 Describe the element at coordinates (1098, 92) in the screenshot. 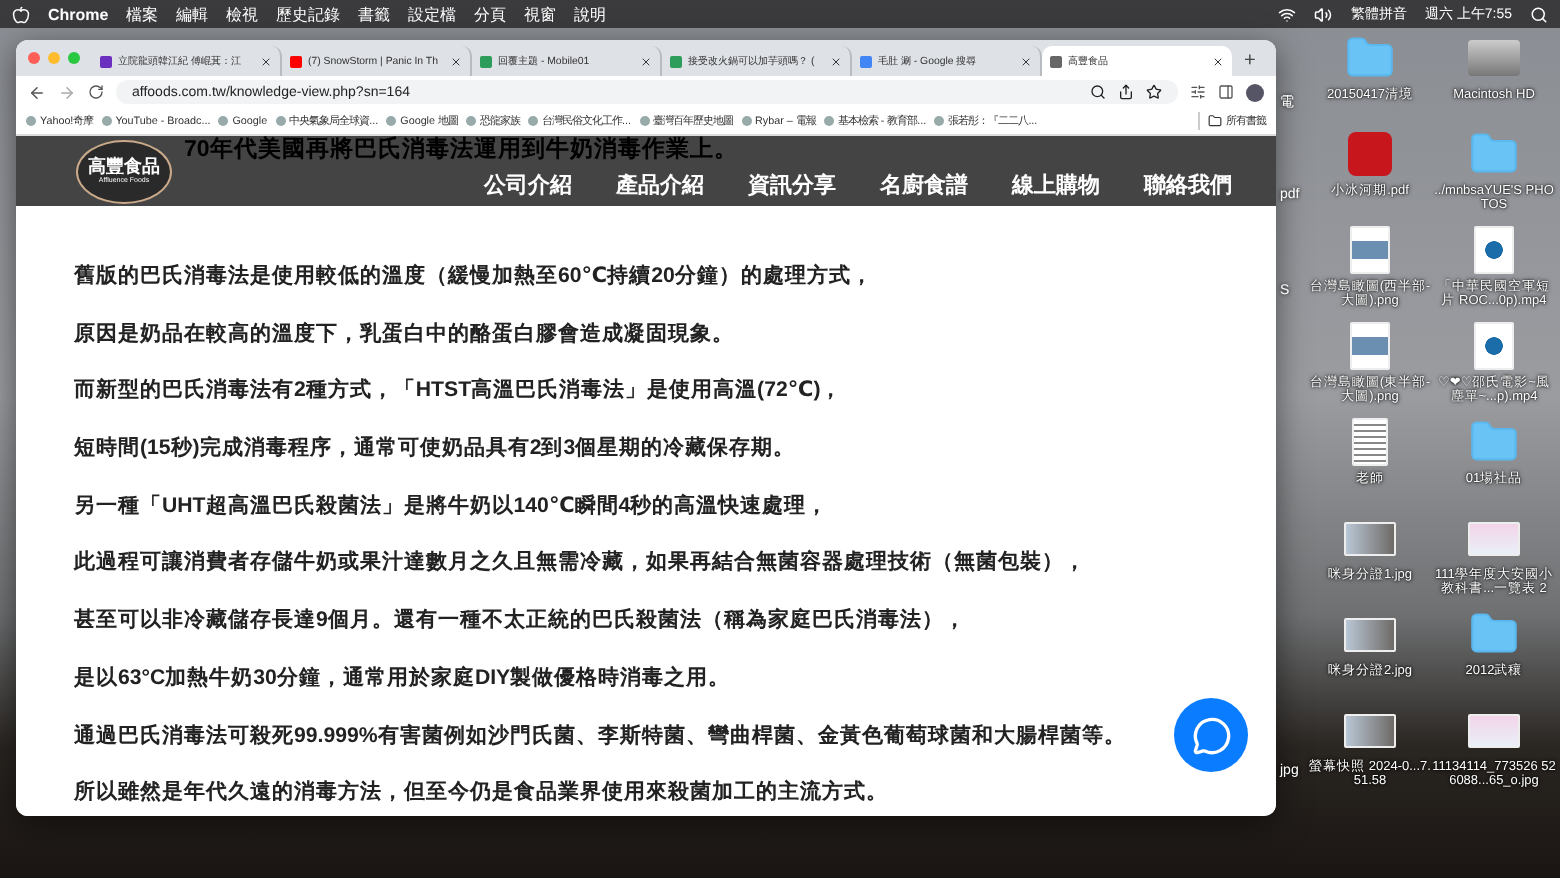

I see `search-icon` at that location.